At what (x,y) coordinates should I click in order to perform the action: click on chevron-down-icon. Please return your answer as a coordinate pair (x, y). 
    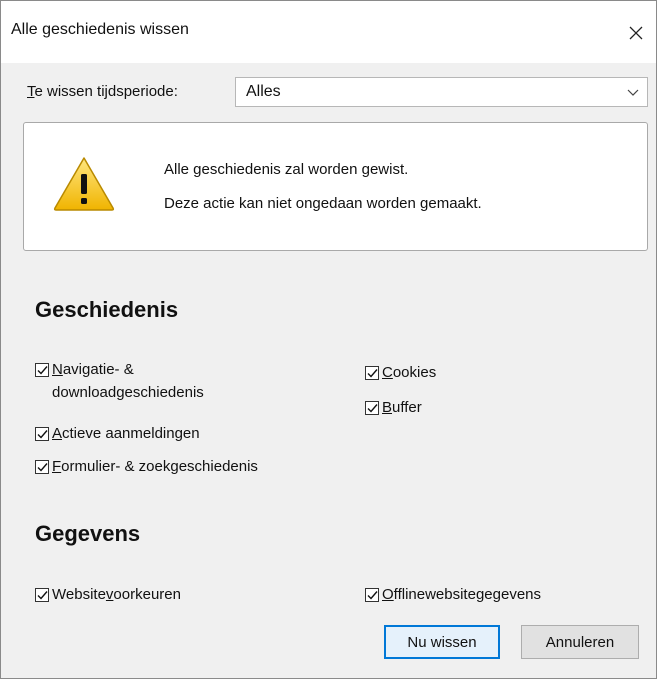
    Looking at the image, I should click on (633, 92).